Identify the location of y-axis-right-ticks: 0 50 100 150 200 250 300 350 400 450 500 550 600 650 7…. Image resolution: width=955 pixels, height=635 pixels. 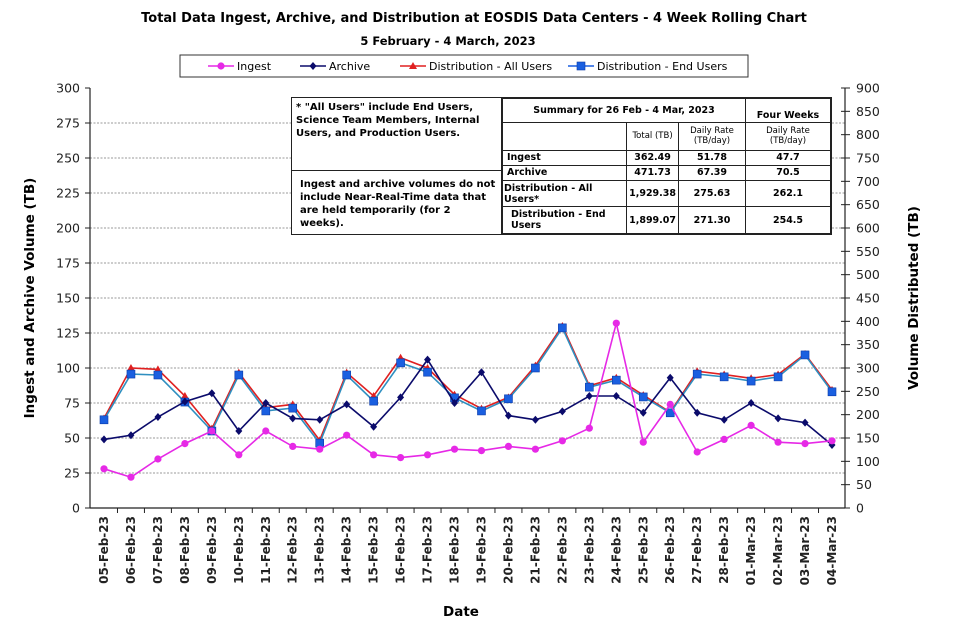
(860, 298).